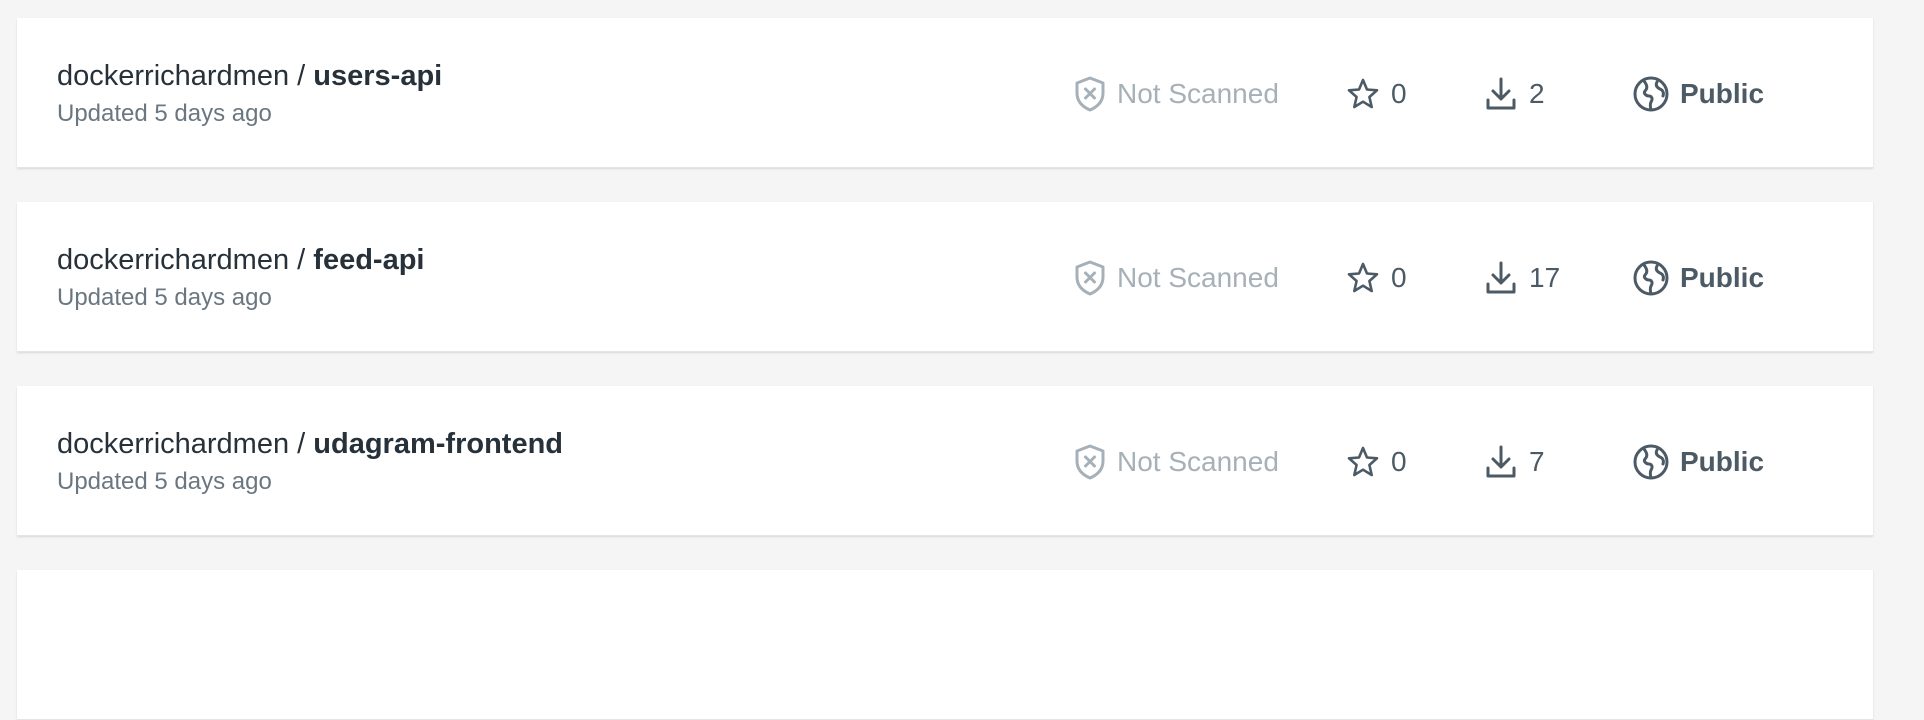 This screenshot has width=1924, height=720. What do you see at coordinates (1545, 277) in the screenshot?
I see `pull-count-value: 17` at bounding box center [1545, 277].